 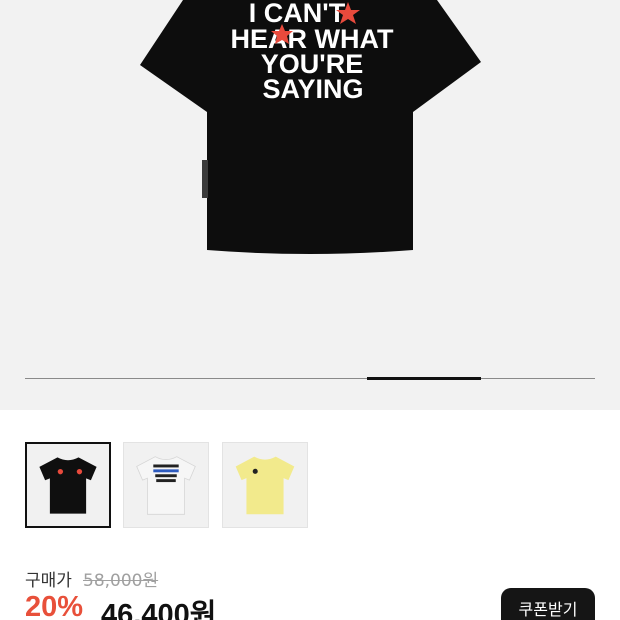 What do you see at coordinates (159, 609) in the screenshot?
I see `final-price: 46,400원` at bounding box center [159, 609].